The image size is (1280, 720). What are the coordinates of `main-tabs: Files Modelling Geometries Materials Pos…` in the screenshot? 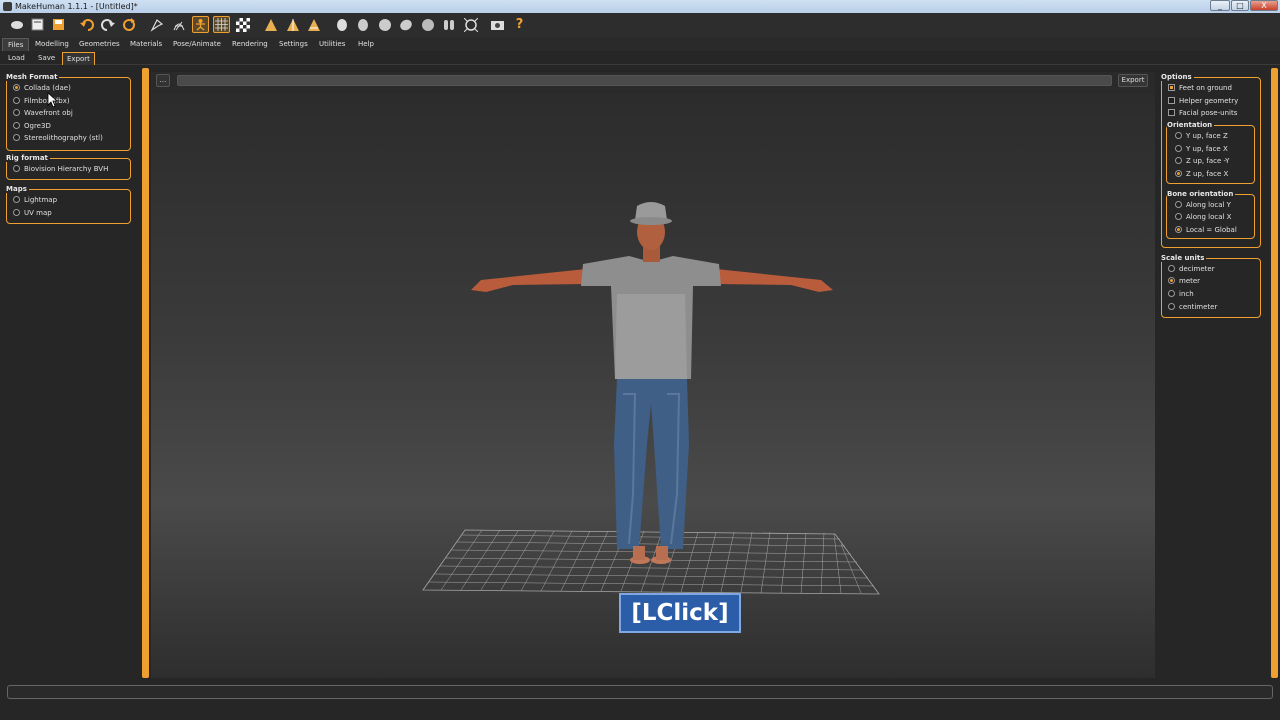 It's located at (640, 44).